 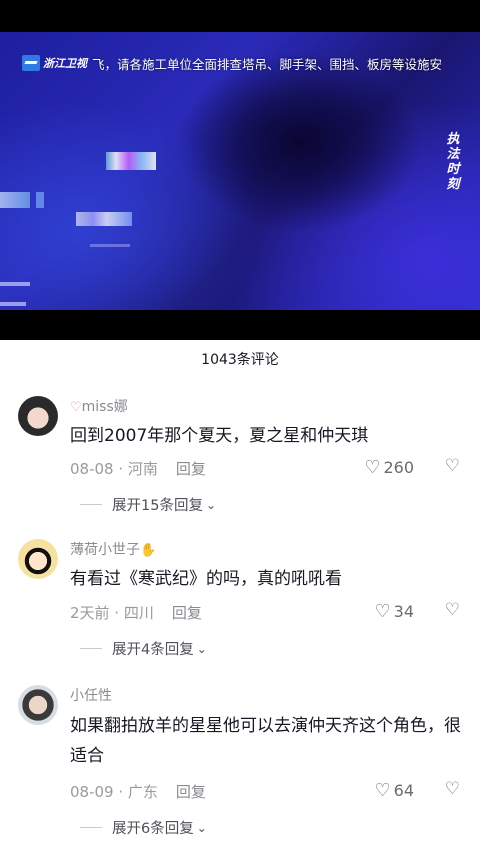 What do you see at coordinates (403, 611) in the screenshot?
I see `like-count: 34` at bounding box center [403, 611].